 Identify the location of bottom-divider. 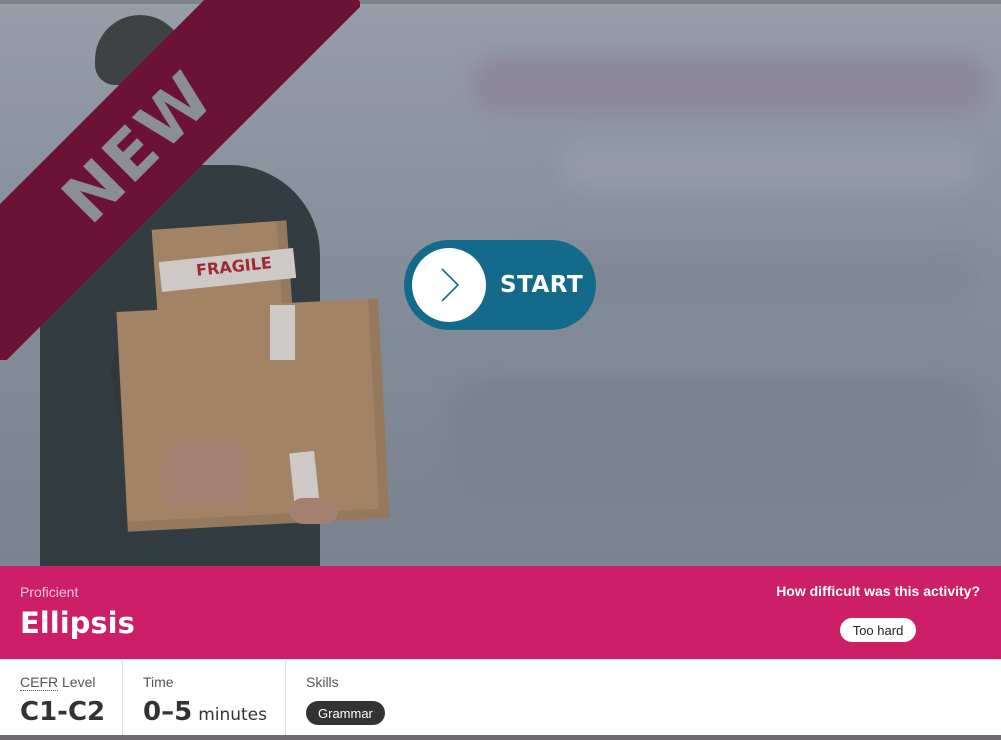
(500, 737).